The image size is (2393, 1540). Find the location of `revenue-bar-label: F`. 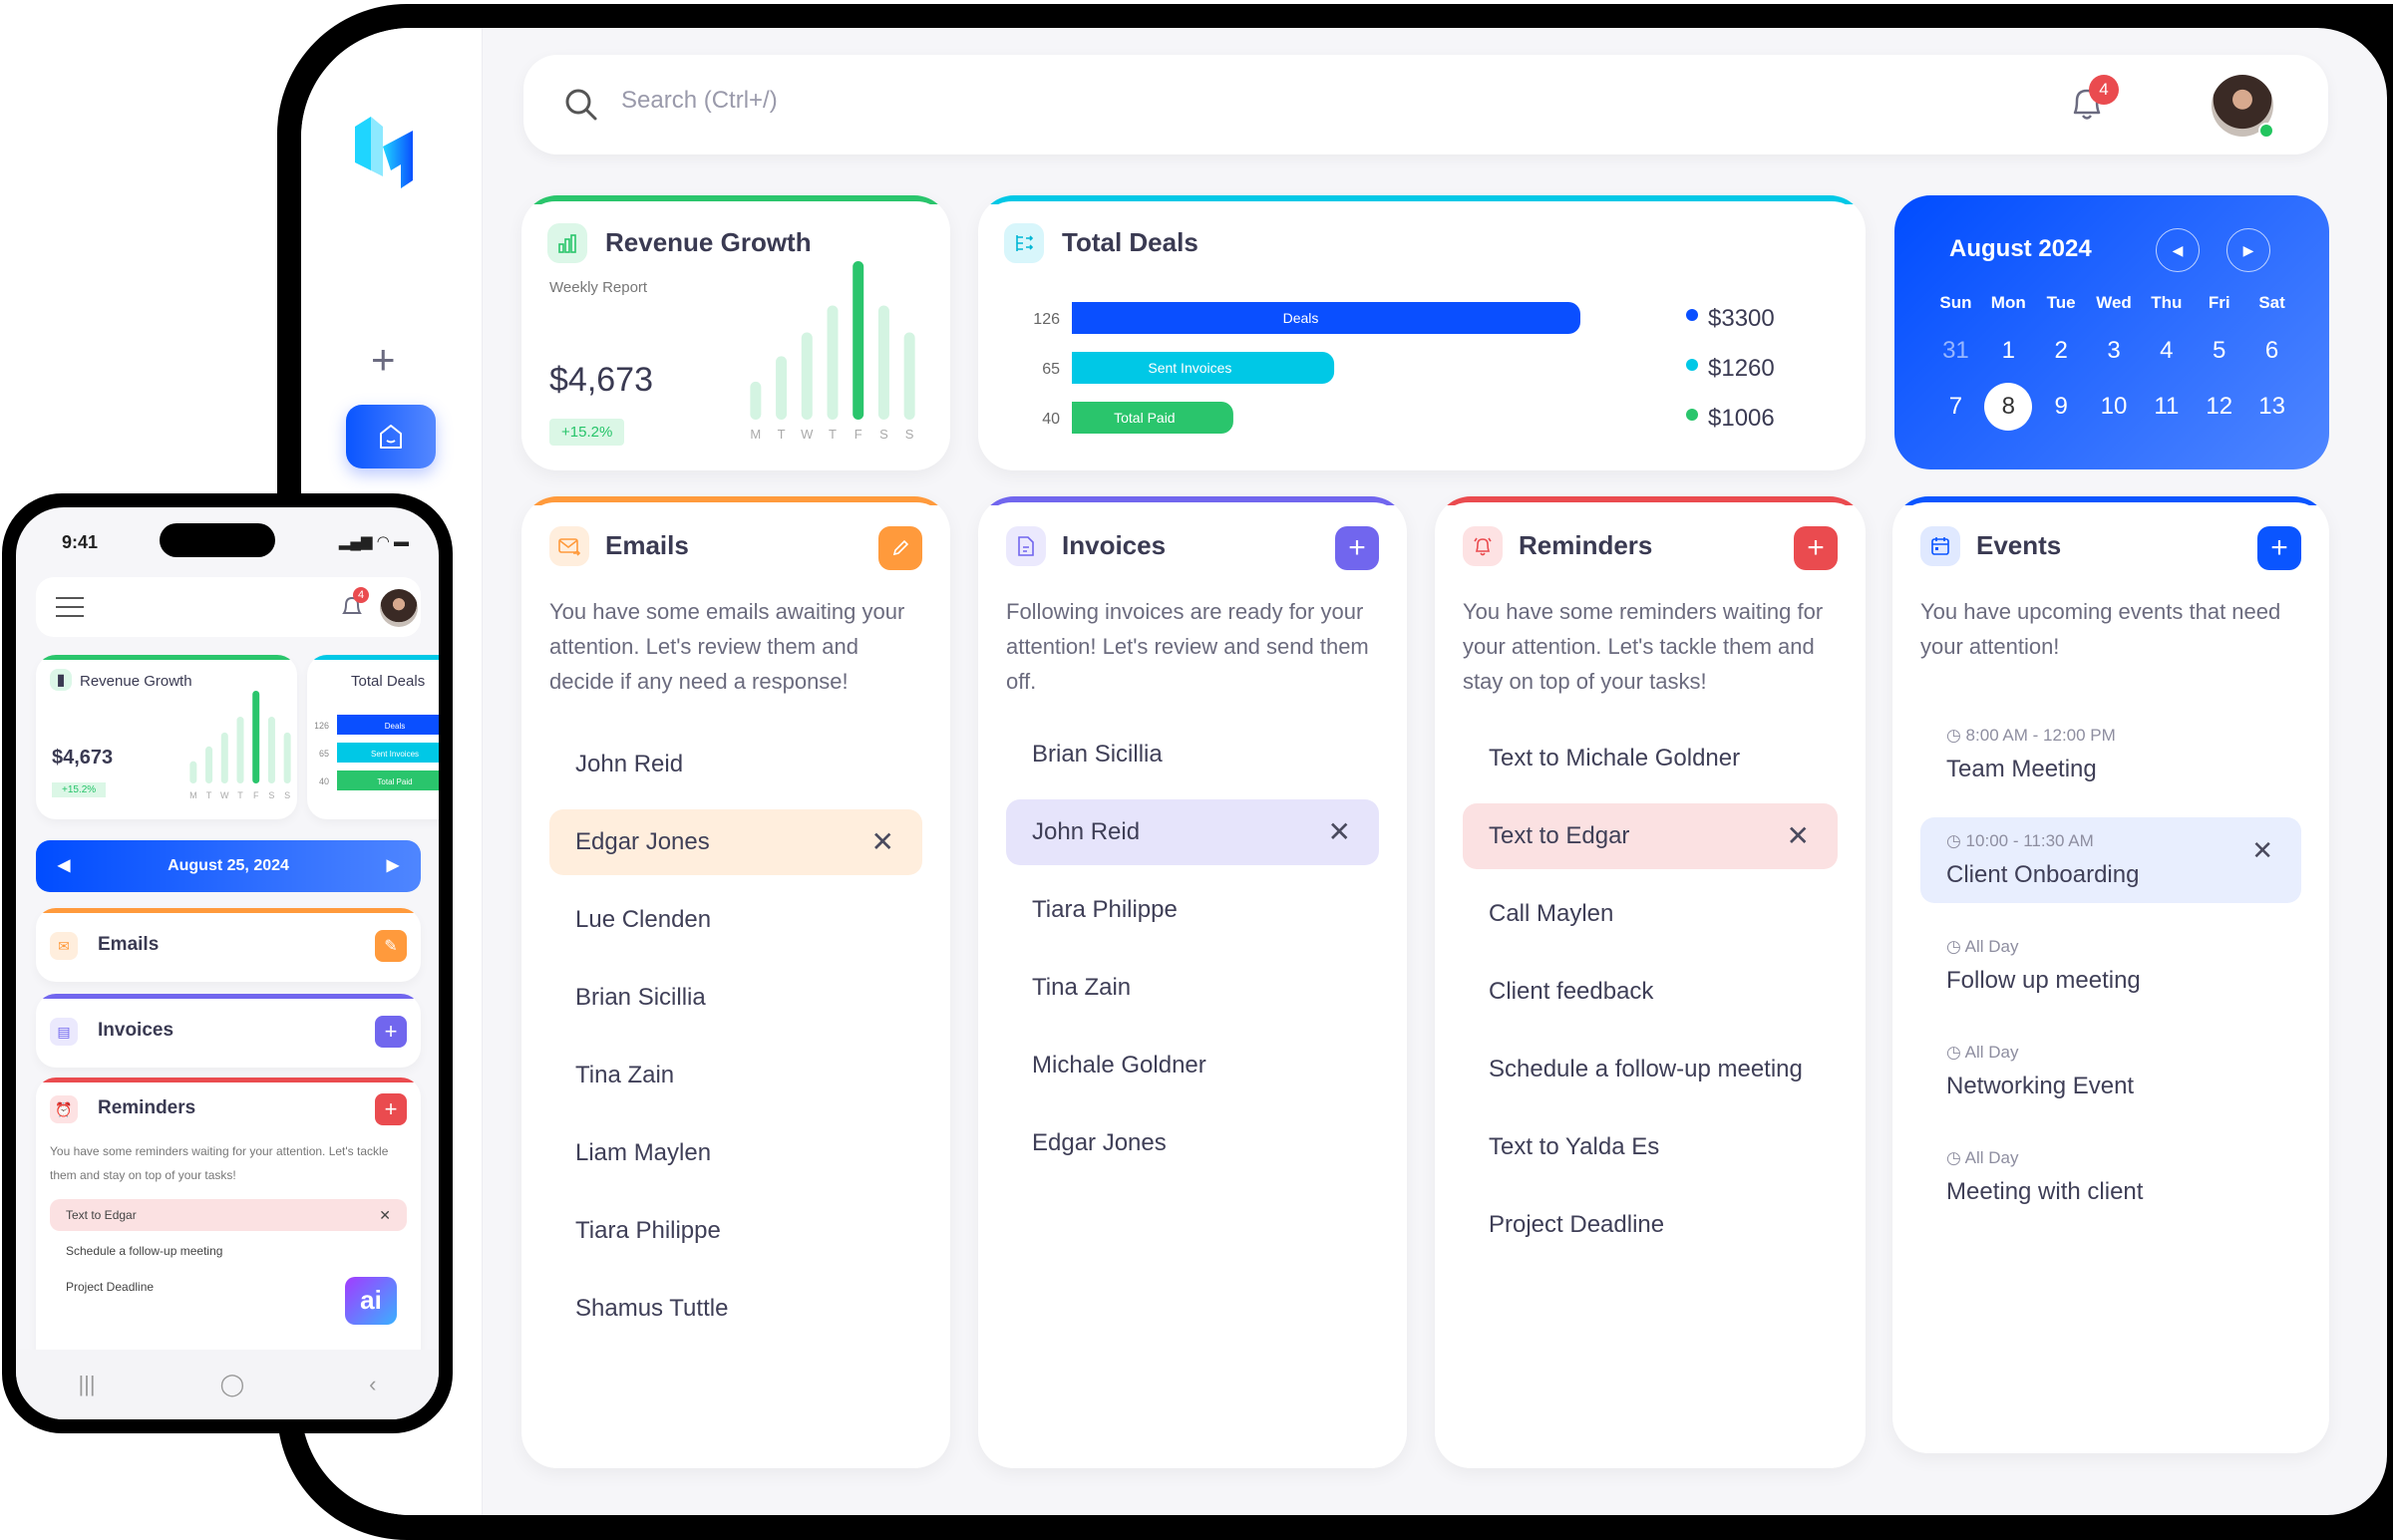

revenue-bar-label: F is located at coordinates (858, 434).